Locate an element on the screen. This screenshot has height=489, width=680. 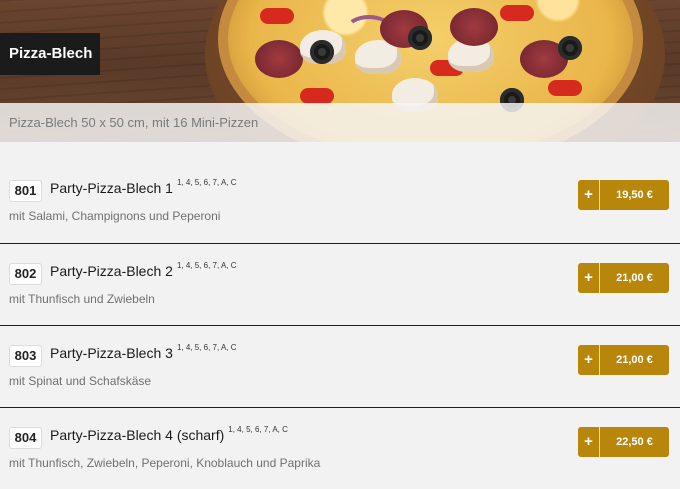
item-title: Party-Pizza-Blech 2 1, 4, 5, 6, 7, A, C is located at coordinates (143, 270).